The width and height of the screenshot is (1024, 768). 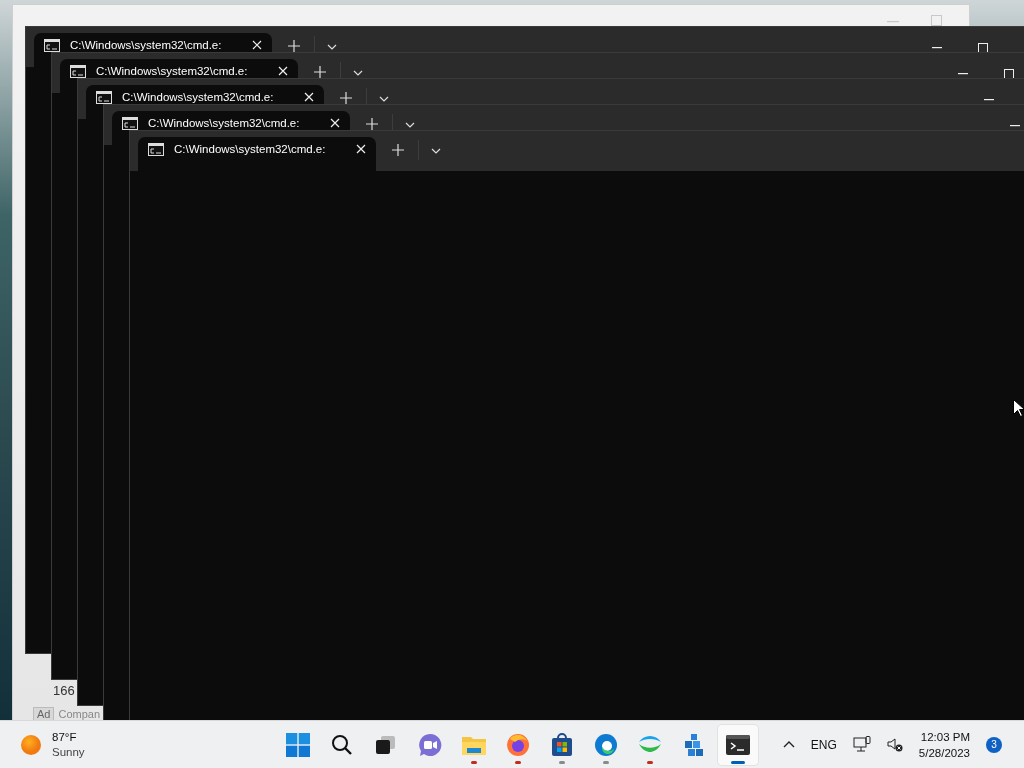 What do you see at coordinates (257, 154) in the screenshot?
I see `terminal-tab: C:\Windows\system32\cmd.e:` at bounding box center [257, 154].